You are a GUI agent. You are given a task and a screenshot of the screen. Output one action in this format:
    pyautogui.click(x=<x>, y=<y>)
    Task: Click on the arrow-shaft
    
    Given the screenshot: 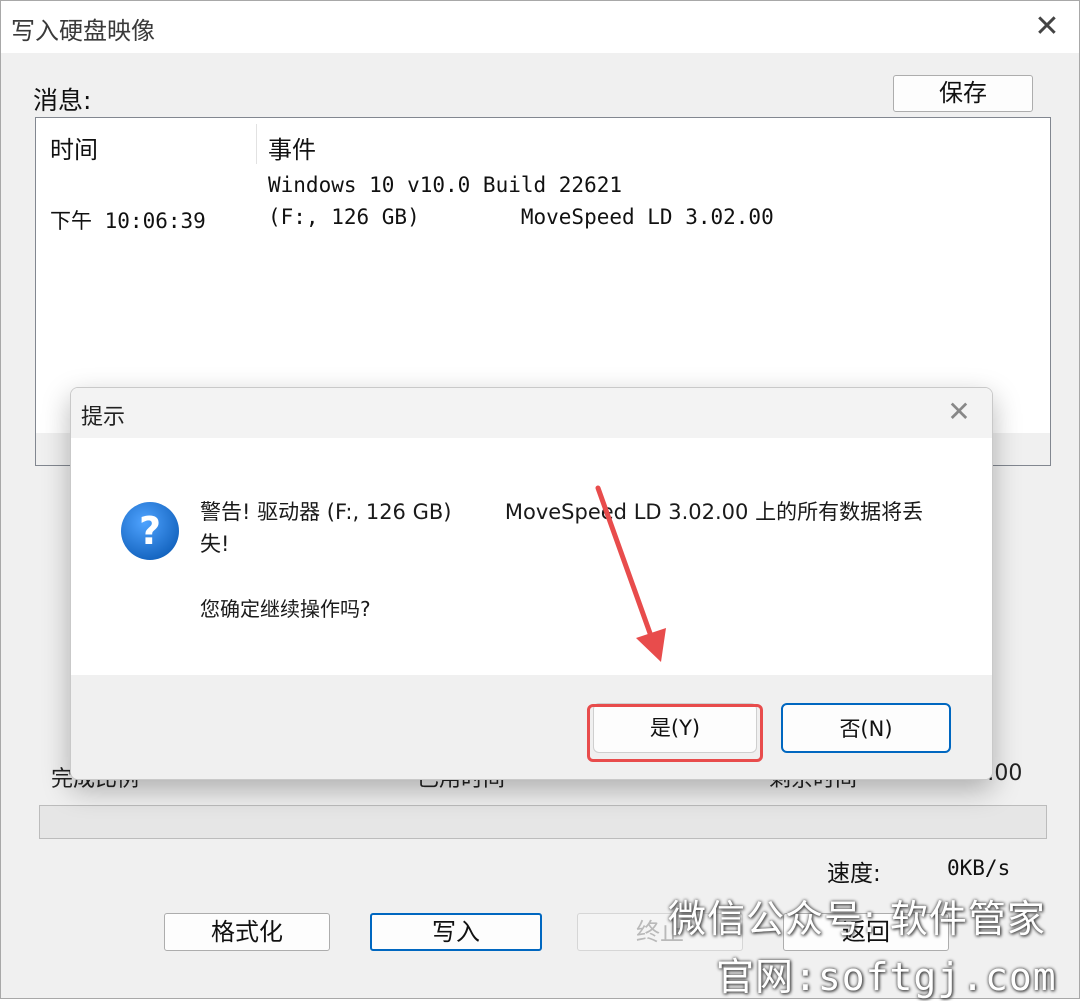 What is the action you would take?
    pyautogui.click(x=627, y=569)
    